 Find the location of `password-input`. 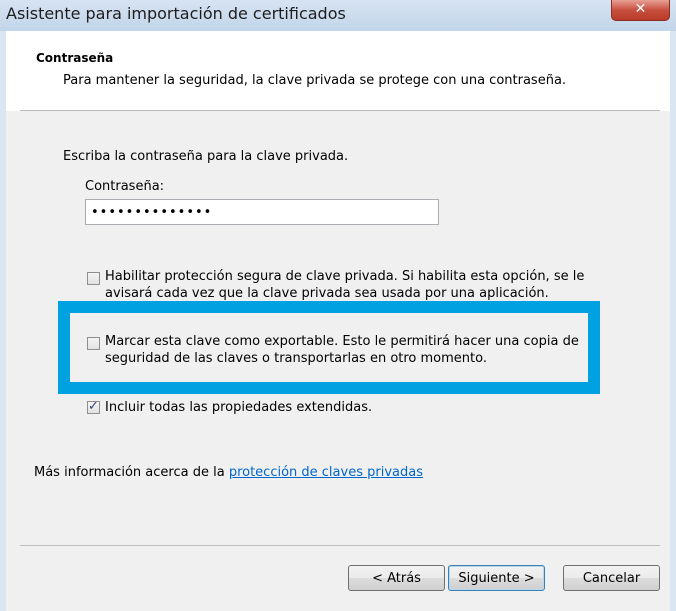

password-input is located at coordinates (262, 212).